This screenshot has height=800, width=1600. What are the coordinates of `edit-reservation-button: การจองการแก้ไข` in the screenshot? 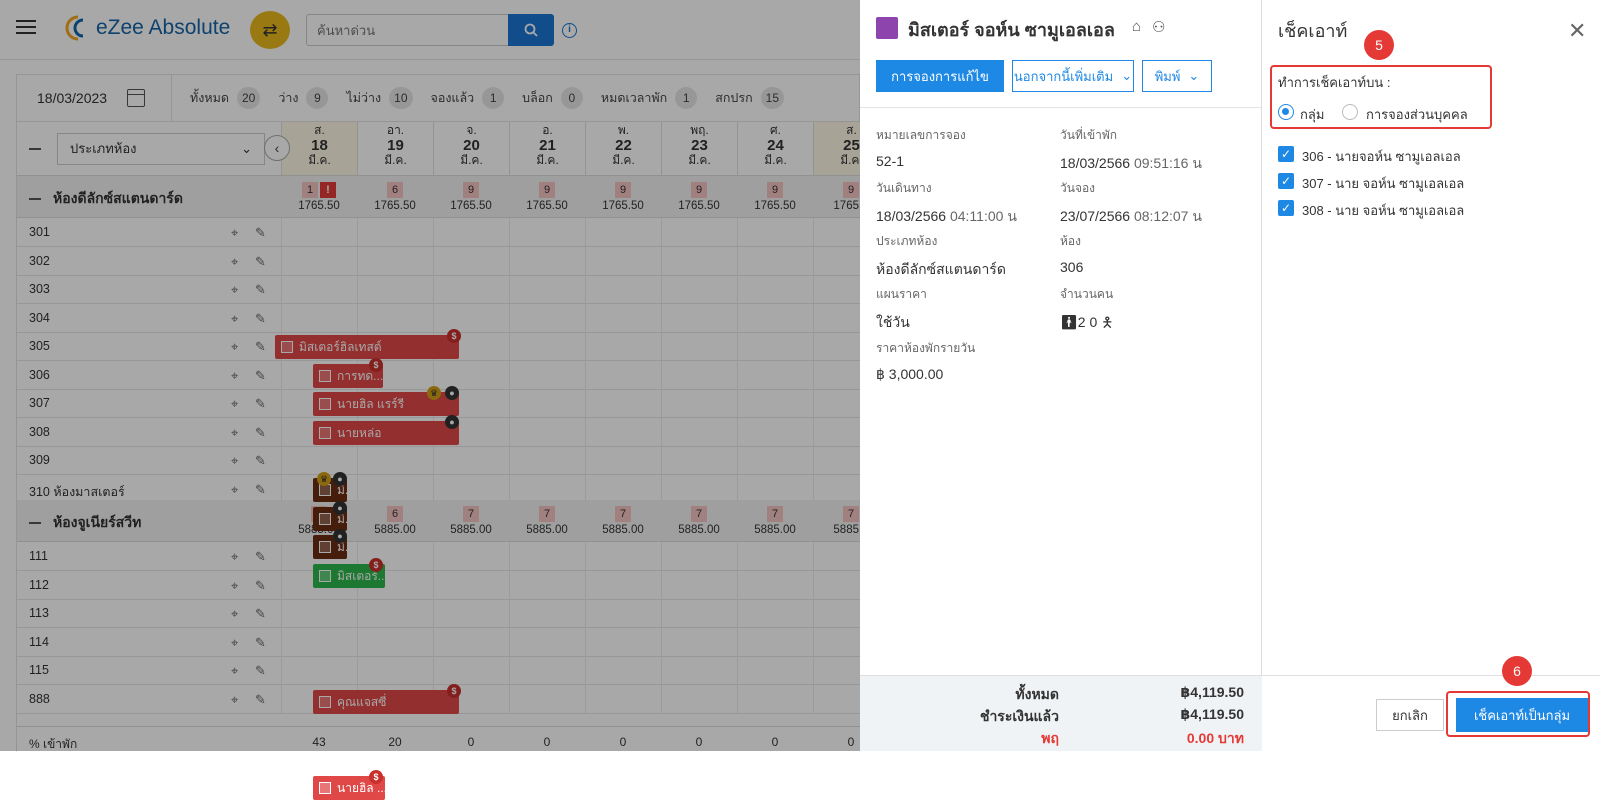 It's located at (940, 76).